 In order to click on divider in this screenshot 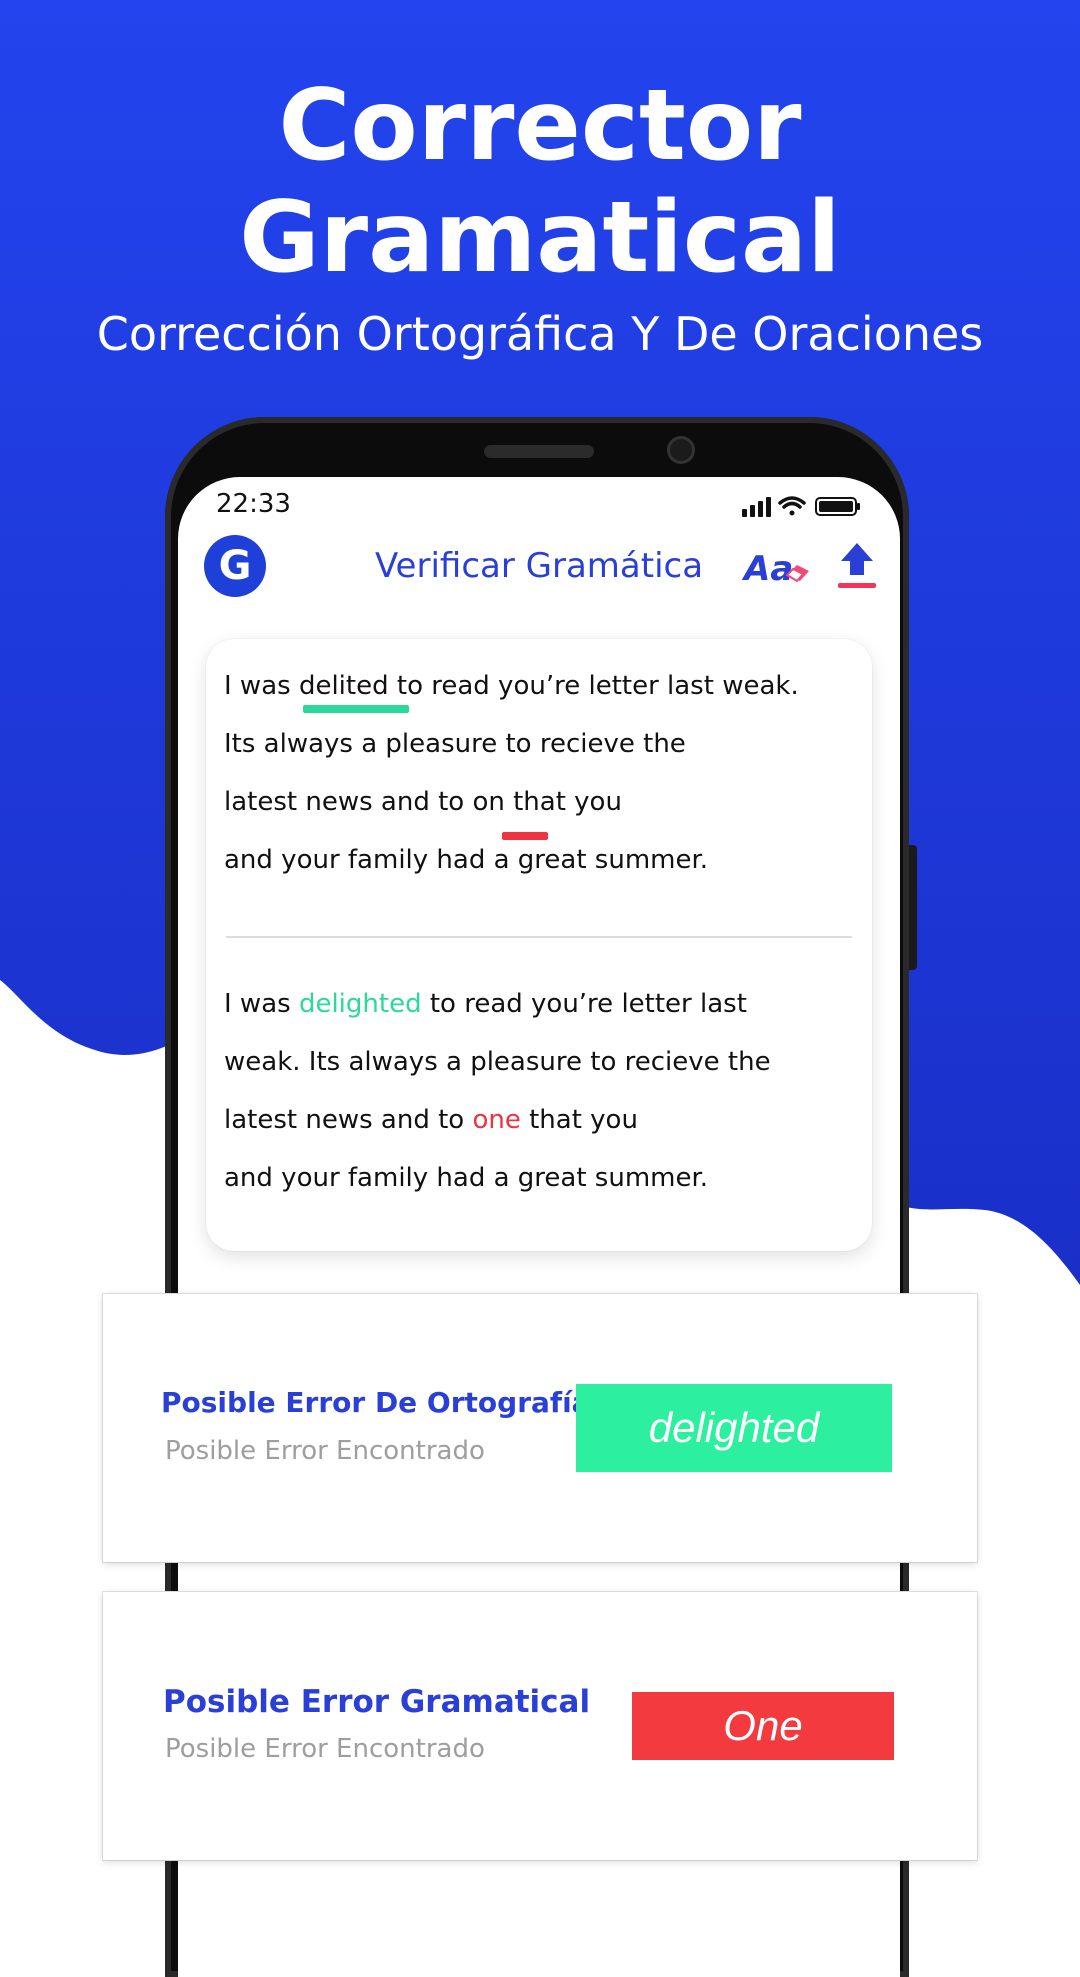, I will do `click(539, 937)`.